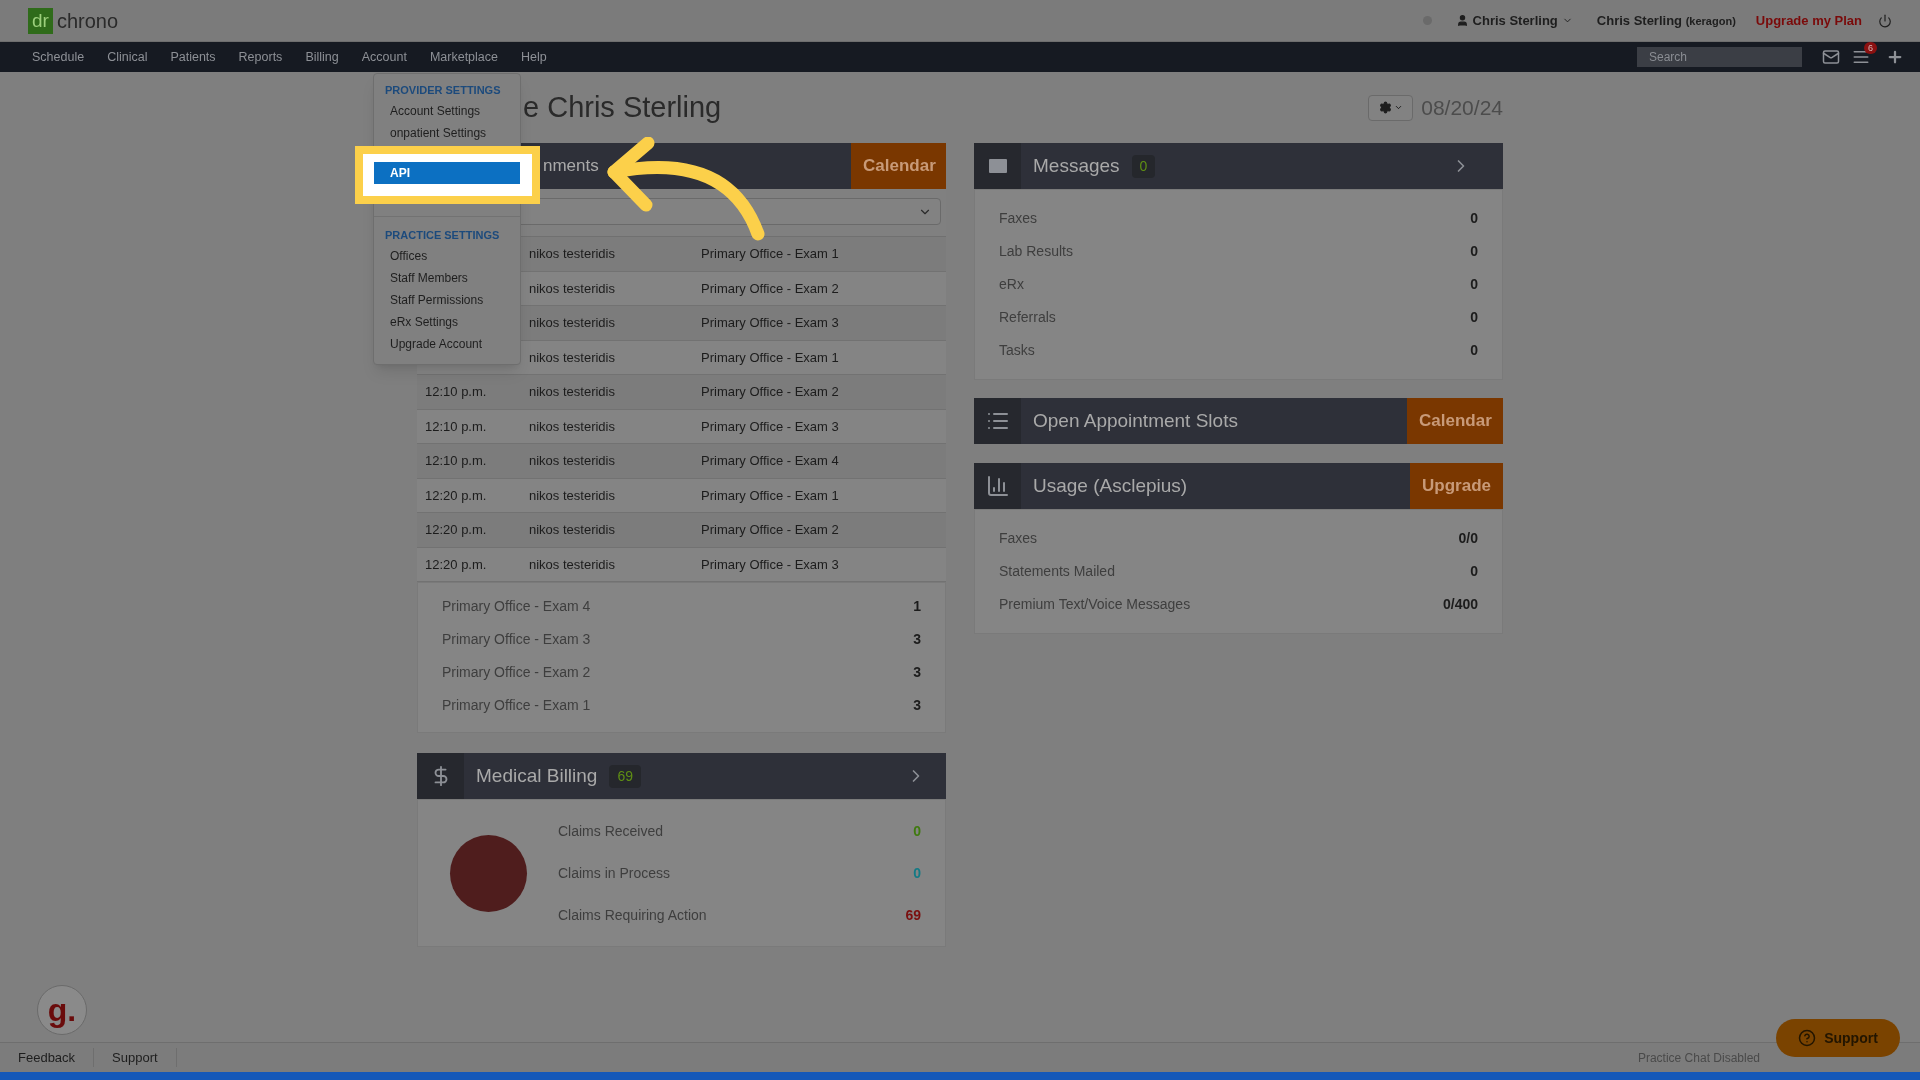 Image resolution: width=1920 pixels, height=1080 pixels. I want to click on nav-item: Schedule, so click(58, 57).